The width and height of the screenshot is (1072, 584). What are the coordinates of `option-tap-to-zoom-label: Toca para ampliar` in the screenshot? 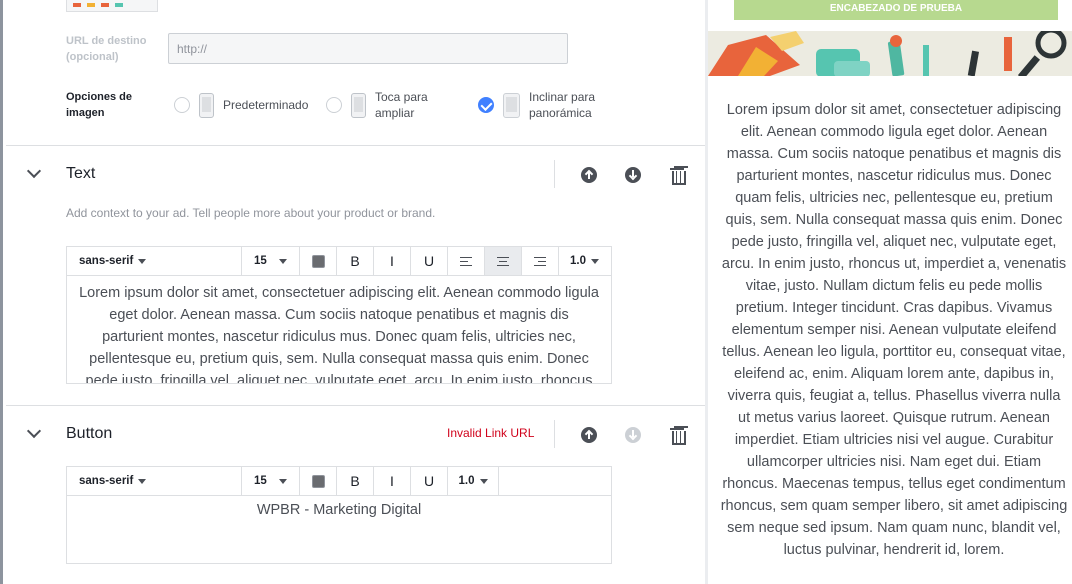 It's located at (401, 105).